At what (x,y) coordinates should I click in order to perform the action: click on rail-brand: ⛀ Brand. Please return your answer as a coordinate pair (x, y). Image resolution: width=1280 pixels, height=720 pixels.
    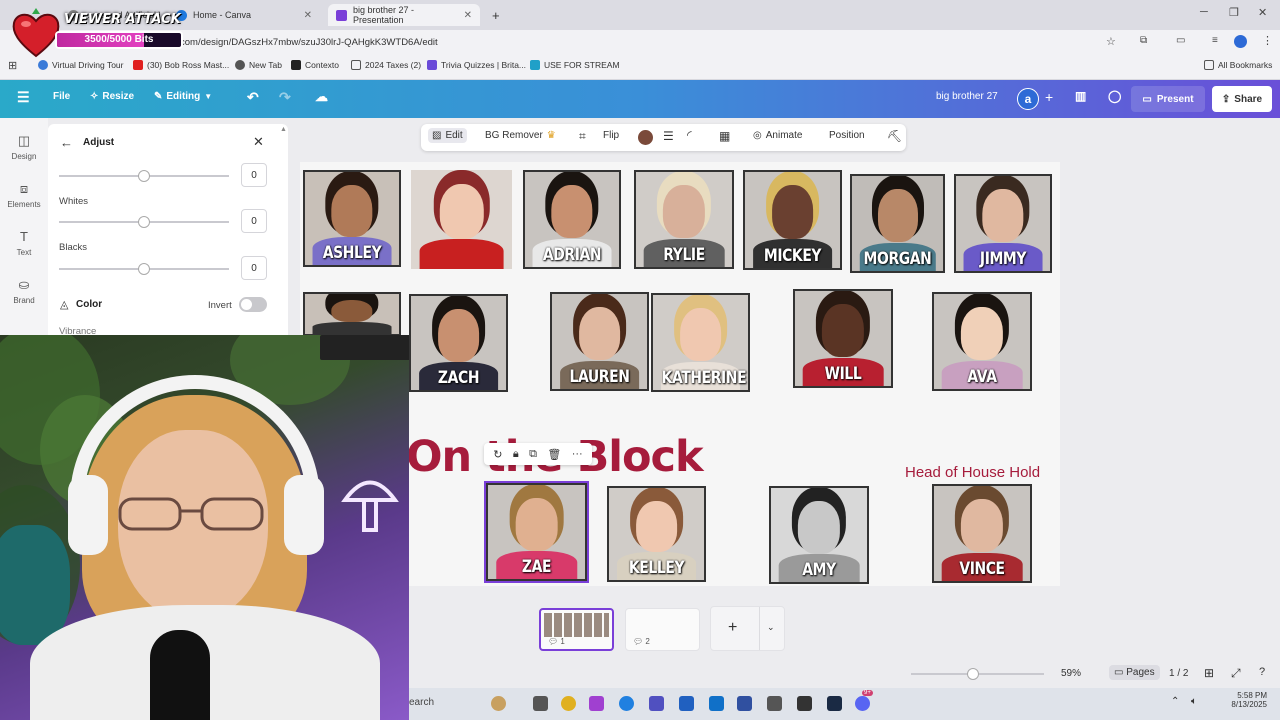
    Looking at the image, I should click on (24, 292).